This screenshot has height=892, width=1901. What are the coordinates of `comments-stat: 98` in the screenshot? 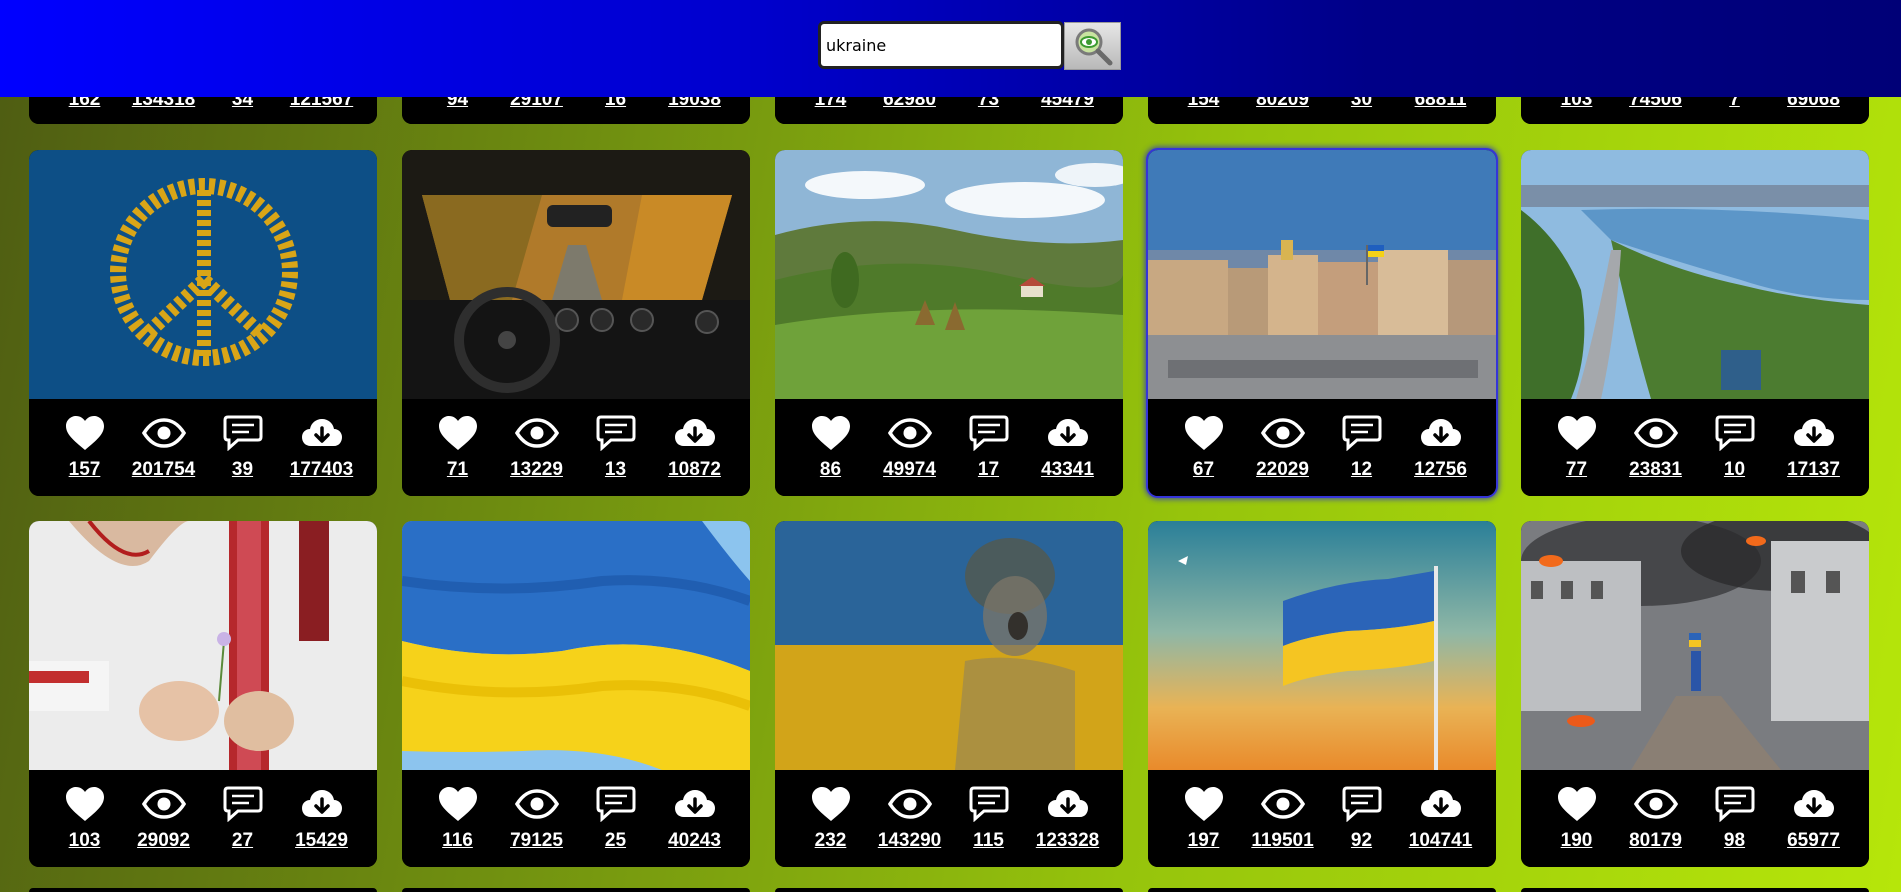 It's located at (1735, 811).